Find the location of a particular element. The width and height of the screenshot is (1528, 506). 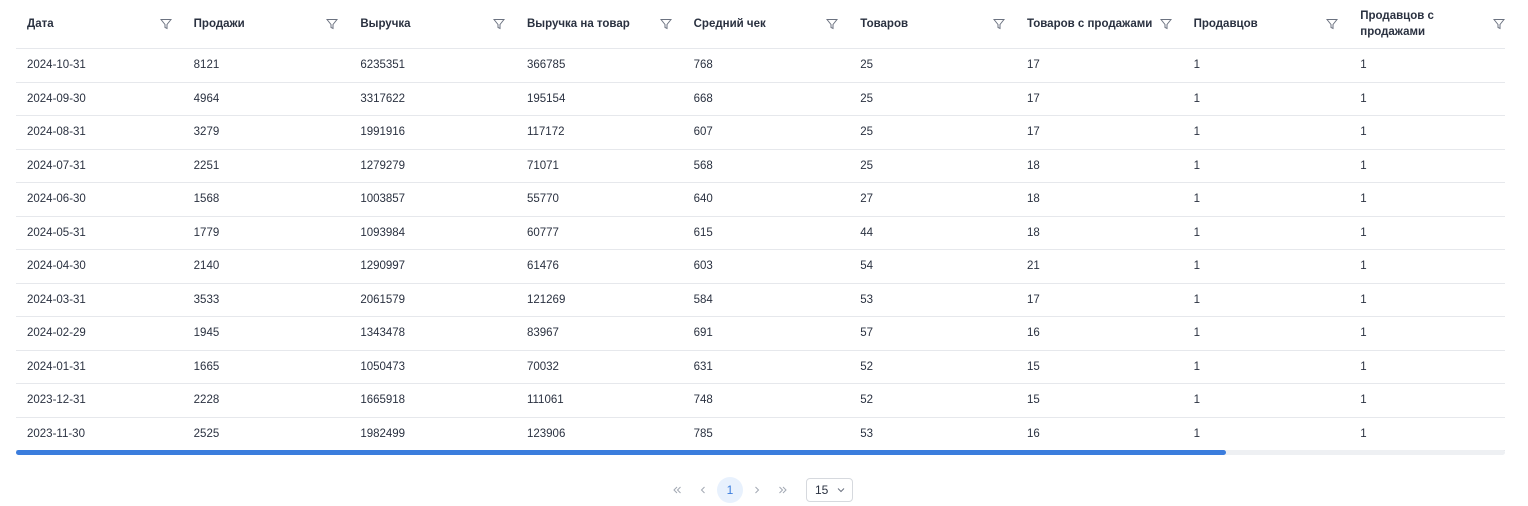

table-cell: 111061 is located at coordinates (545, 400).